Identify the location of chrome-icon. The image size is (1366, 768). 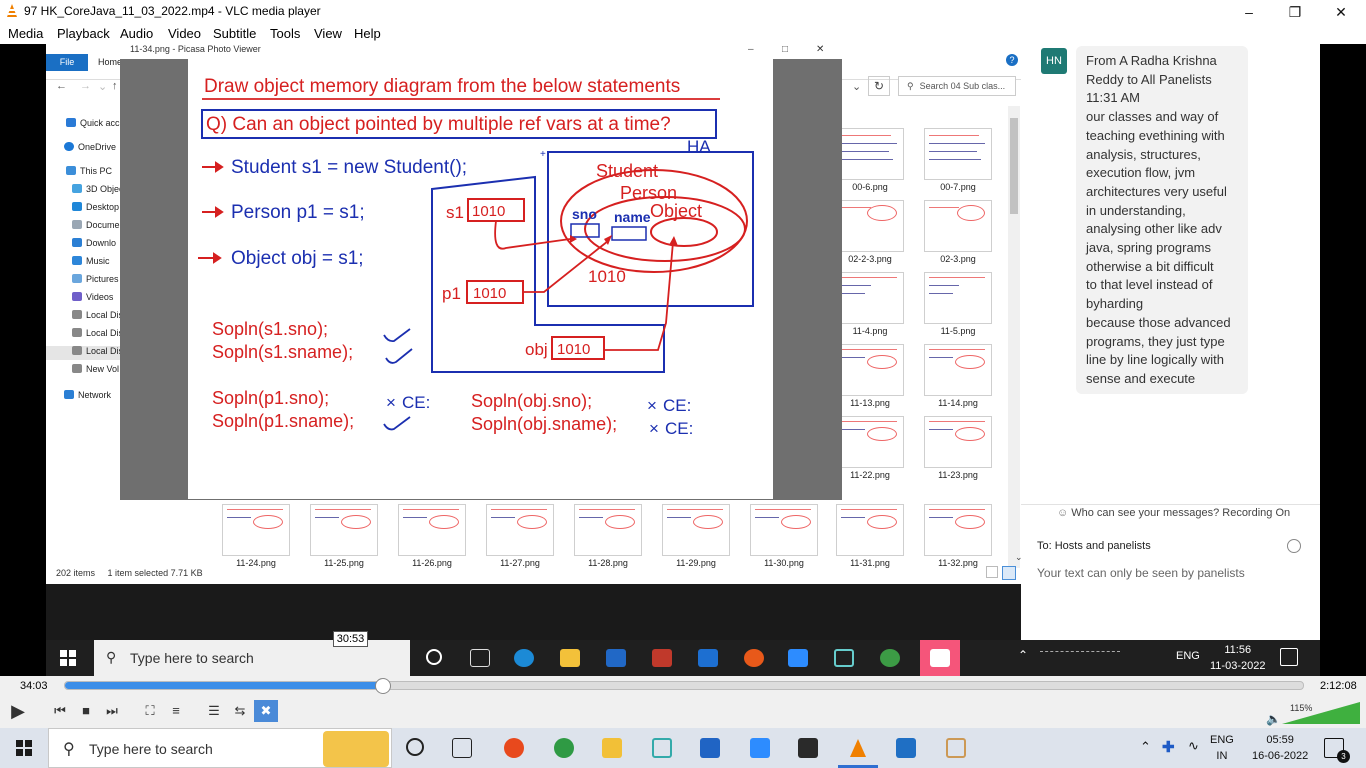
(564, 748).